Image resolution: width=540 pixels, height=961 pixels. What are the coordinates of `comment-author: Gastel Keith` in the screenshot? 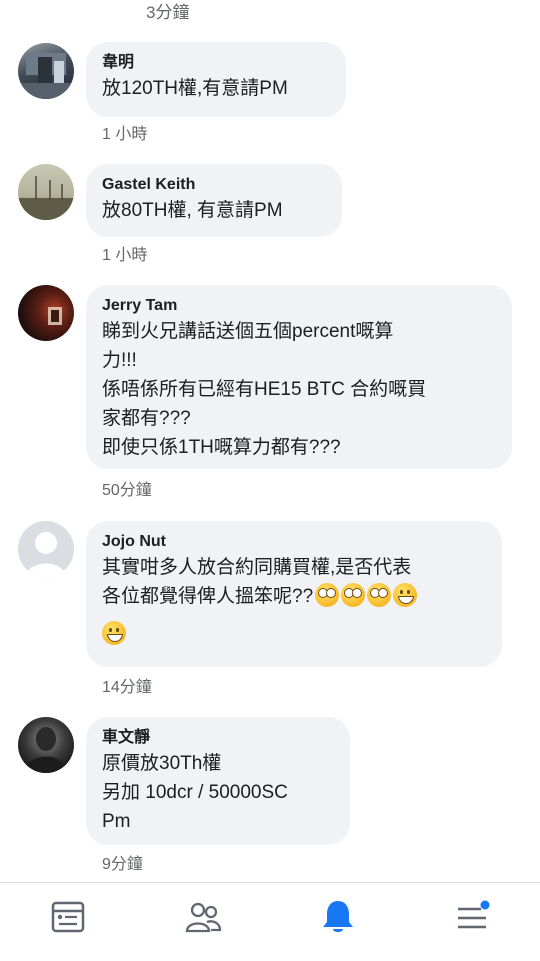 It's located at (214, 185).